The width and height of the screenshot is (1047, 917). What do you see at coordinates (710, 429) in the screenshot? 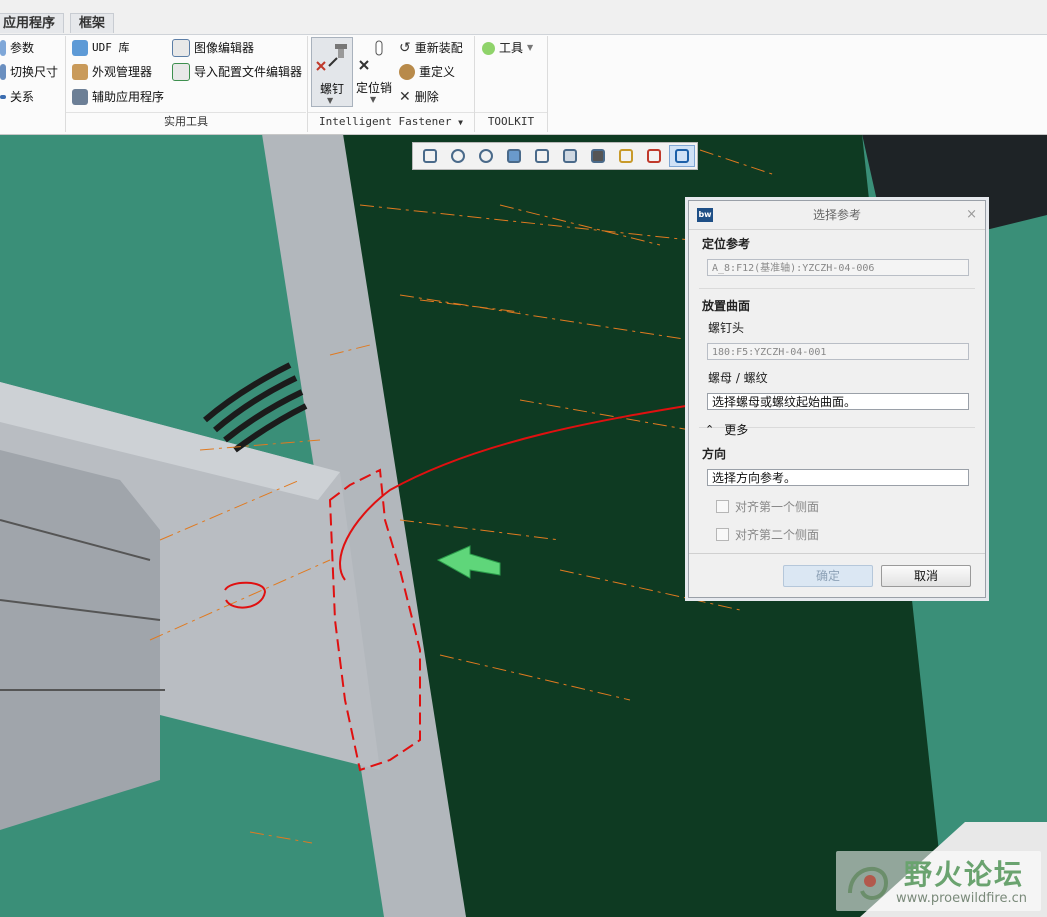
I see `chevron-up-icon: ⌃` at bounding box center [710, 429].